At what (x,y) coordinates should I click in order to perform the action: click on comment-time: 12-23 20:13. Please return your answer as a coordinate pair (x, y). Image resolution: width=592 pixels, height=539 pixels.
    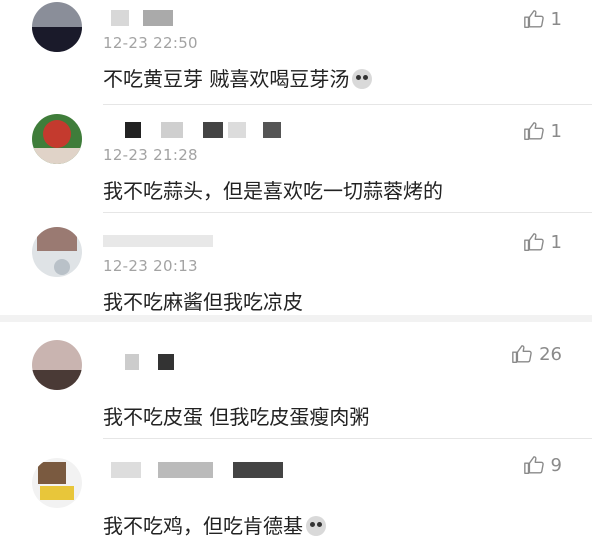
    Looking at the image, I should click on (150, 266).